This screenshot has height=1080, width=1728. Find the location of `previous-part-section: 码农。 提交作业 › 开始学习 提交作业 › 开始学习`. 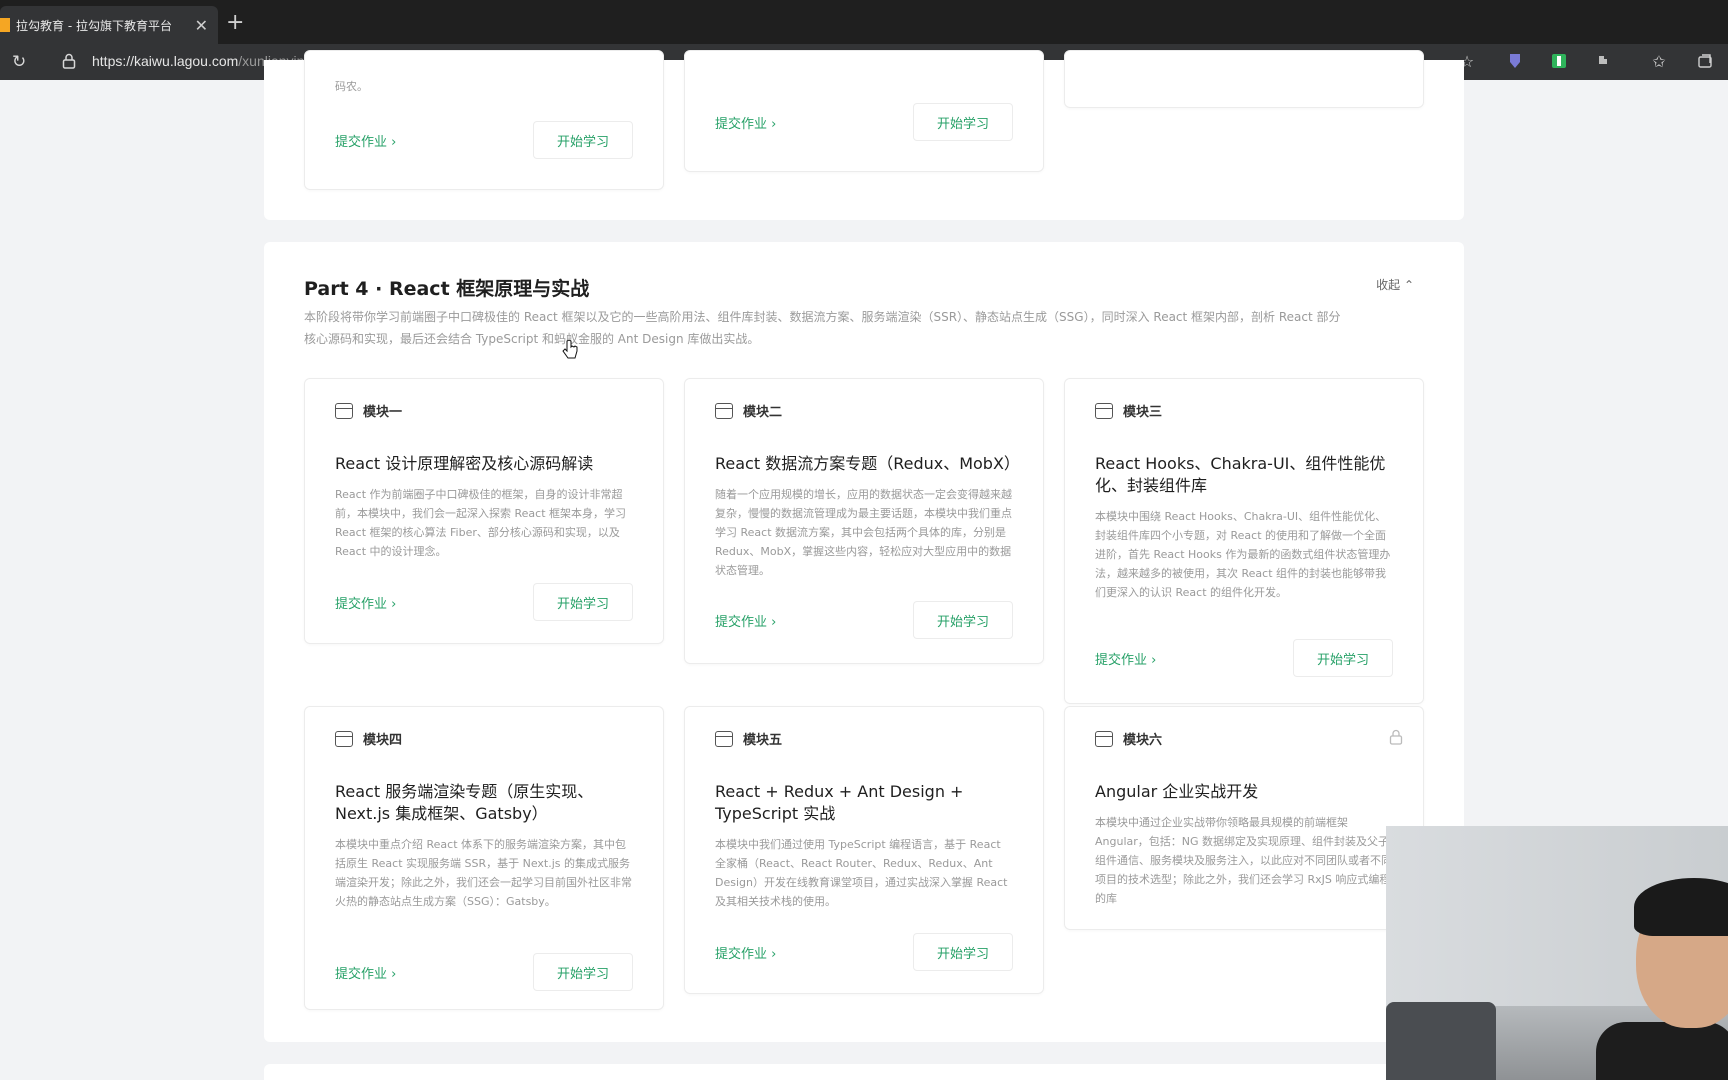

previous-part-section: 码农。 提交作业 › 开始学习 提交作业 › 开始学习 is located at coordinates (864, 135).